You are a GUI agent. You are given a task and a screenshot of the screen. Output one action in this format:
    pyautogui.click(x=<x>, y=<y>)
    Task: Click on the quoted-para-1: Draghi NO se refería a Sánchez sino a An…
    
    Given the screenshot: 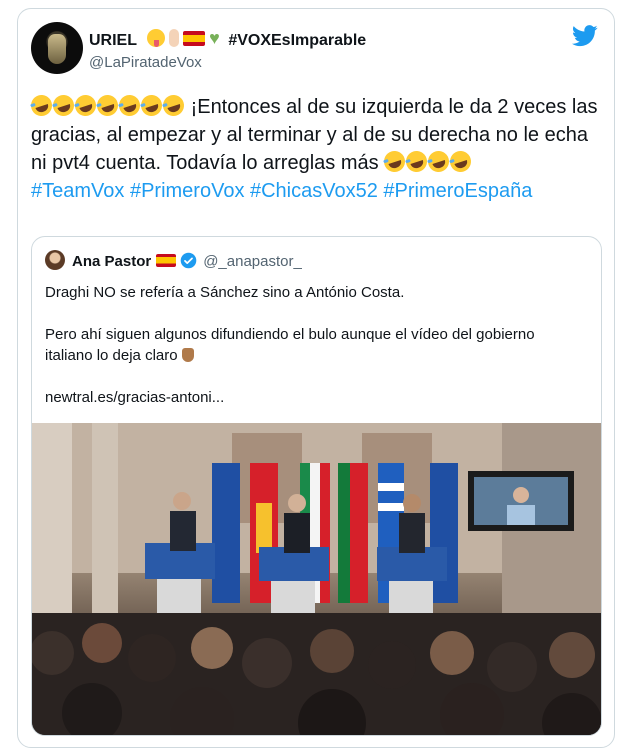 What is the action you would take?
    pyautogui.click(x=225, y=292)
    